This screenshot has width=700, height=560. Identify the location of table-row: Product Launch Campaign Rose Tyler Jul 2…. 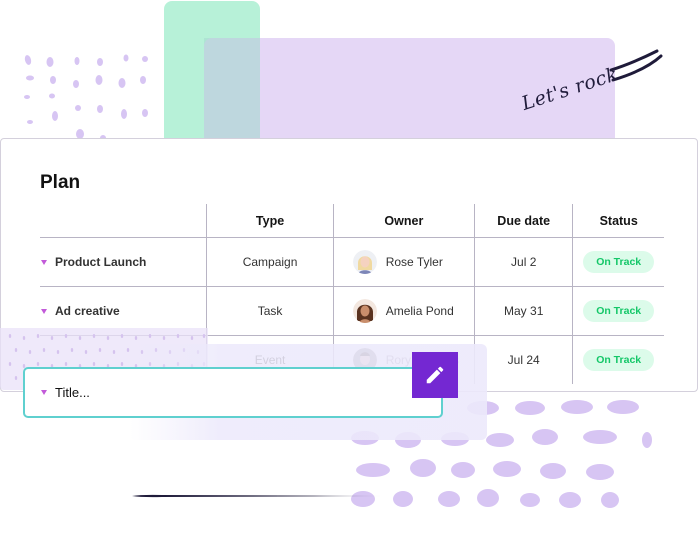
(352, 262).